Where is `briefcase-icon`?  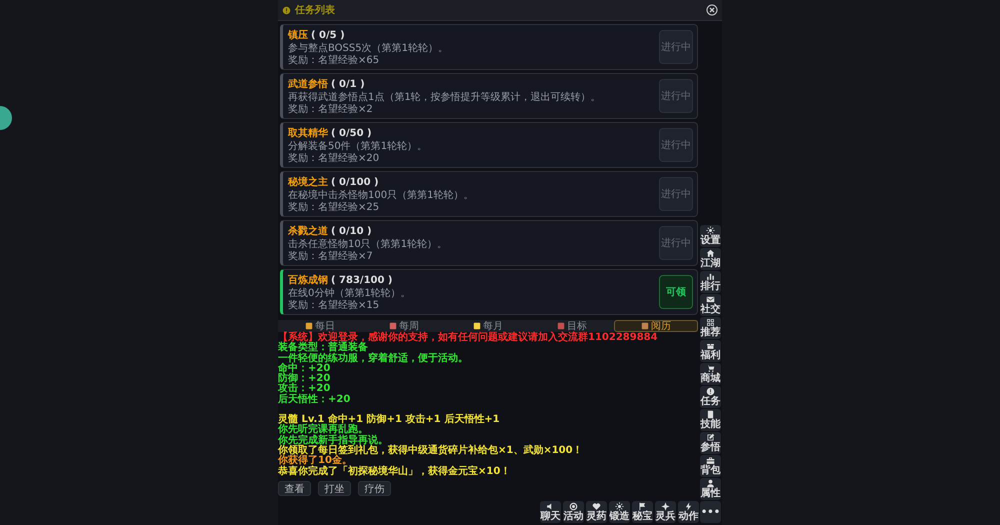 briefcase-icon is located at coordinates (710, 460).